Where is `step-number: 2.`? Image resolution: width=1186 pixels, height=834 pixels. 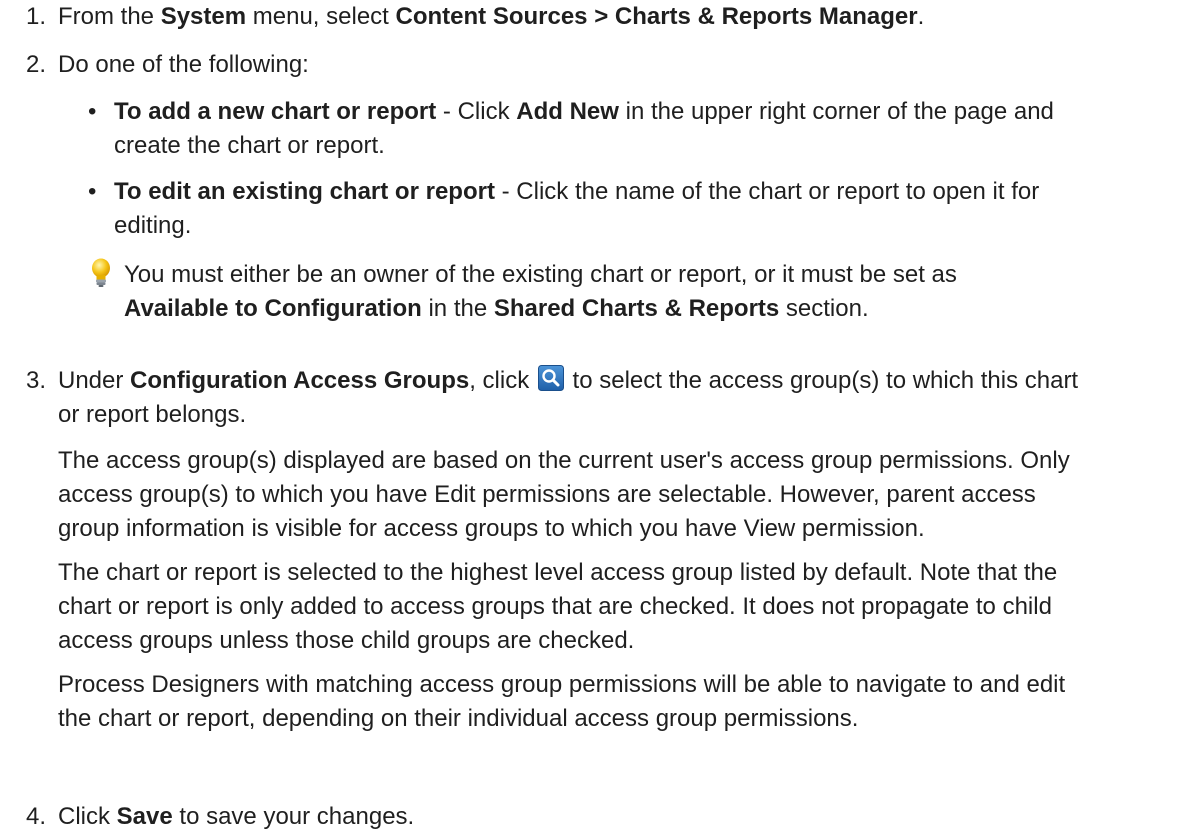 step-number: 2. is located at coordinates (35, 64).